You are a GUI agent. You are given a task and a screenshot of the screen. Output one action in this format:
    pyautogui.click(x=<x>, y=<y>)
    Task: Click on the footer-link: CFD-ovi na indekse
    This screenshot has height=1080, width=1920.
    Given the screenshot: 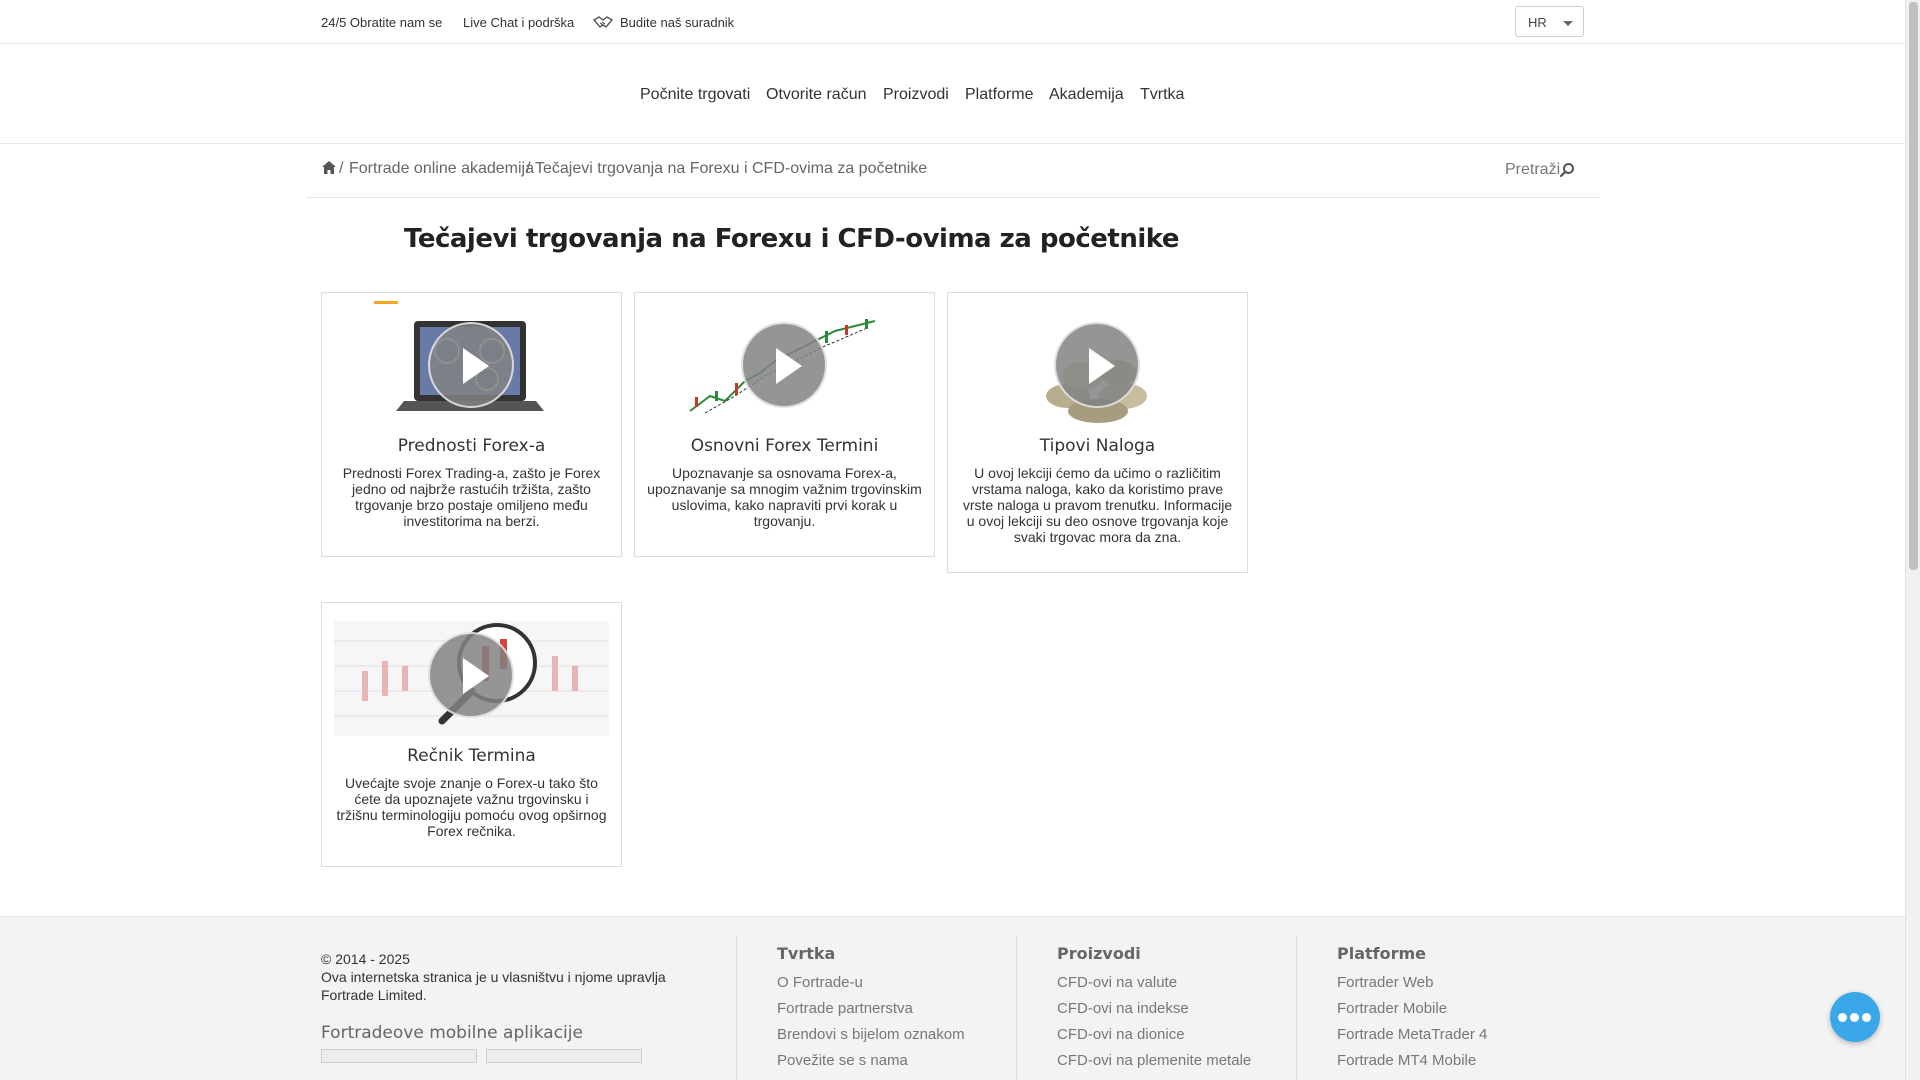 What is the action you would take?
    pyautogui.click(x=1154, y=1009)
    